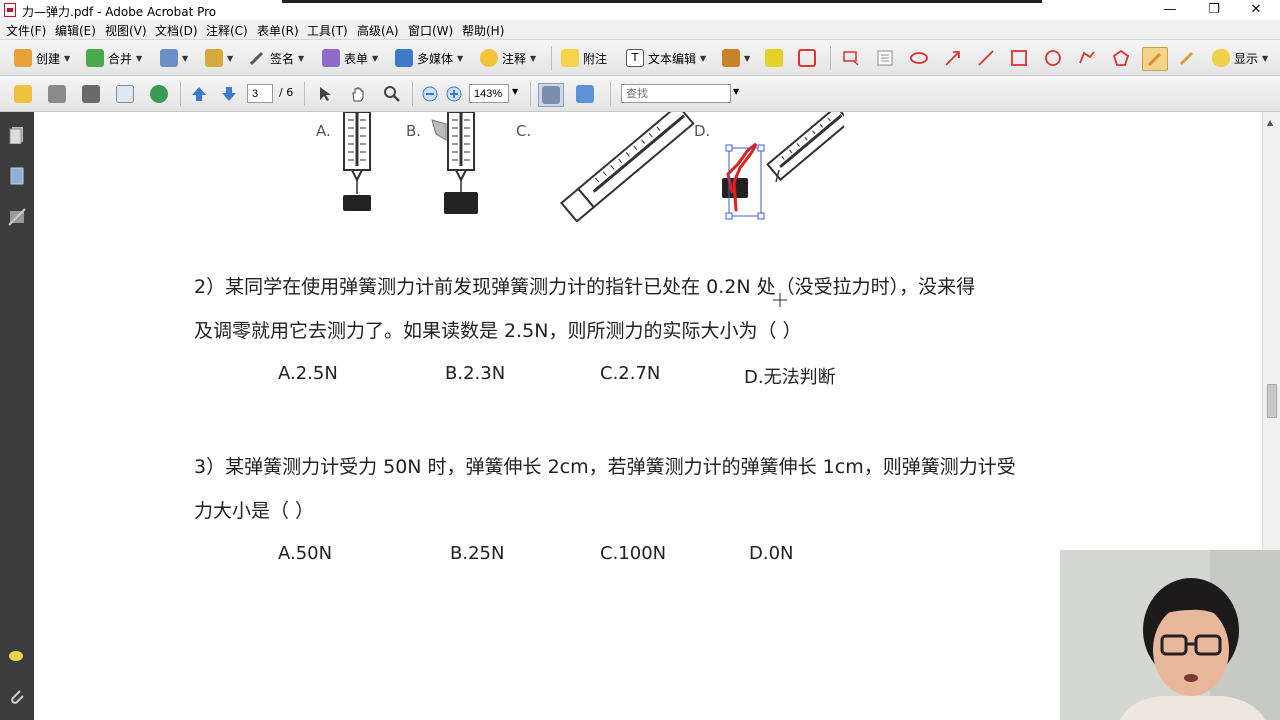 The image size is (1280, 720). Describe the element at coordinates (176, 30) in the screenshot. I see `menu-document: 文档(D)` at that location.